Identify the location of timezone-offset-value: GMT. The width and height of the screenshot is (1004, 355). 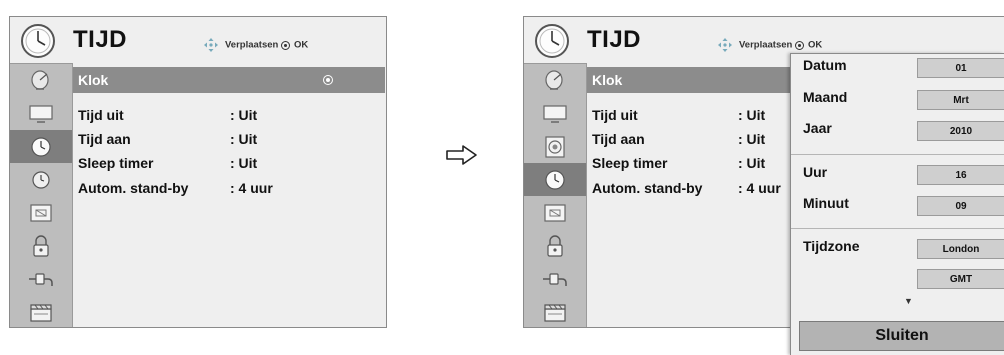
(960, 279).